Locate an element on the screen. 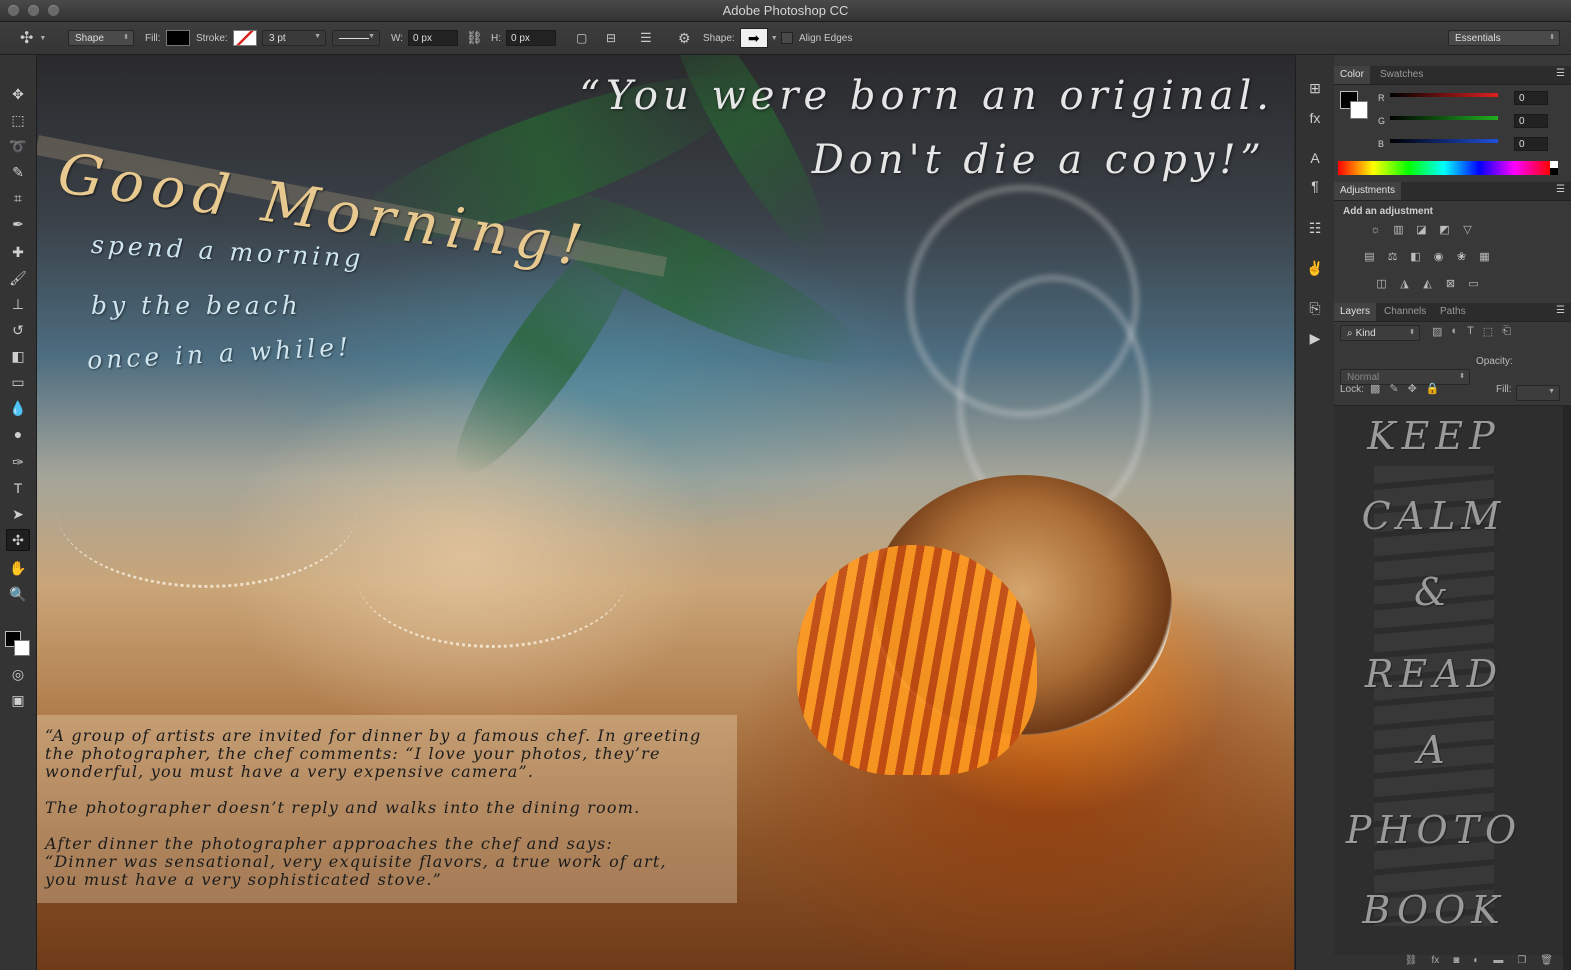 The height and width of the screenshot is (970, 1571). lock-pixels-icon: ✎ is located at coordinates (1393, 388).